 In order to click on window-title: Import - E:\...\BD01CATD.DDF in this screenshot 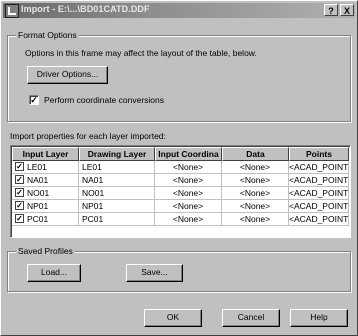, I will do `click(85, 9)`.